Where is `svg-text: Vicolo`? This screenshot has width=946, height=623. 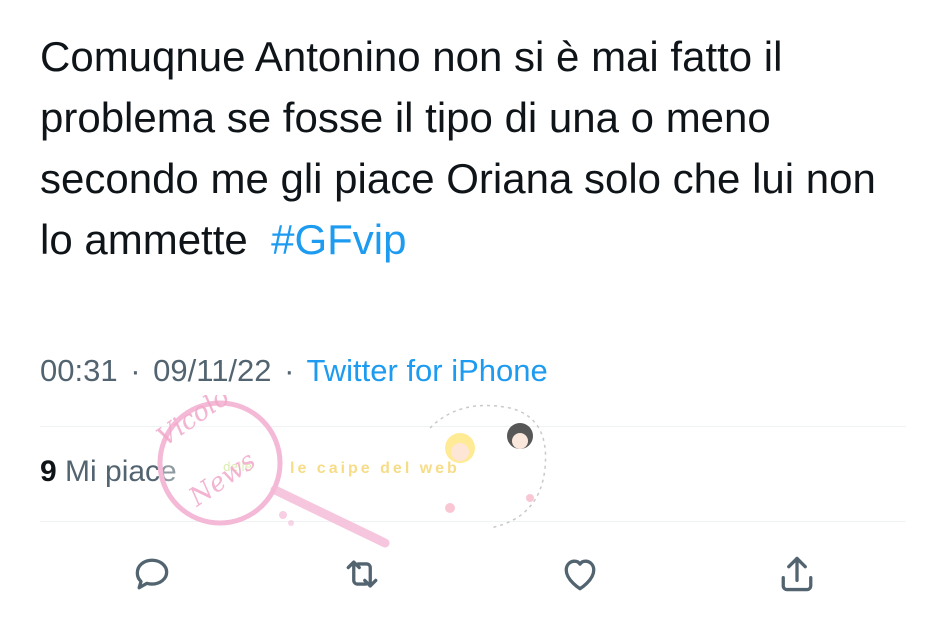 svg-text: Vicolo is located at coordinates (193, 424).